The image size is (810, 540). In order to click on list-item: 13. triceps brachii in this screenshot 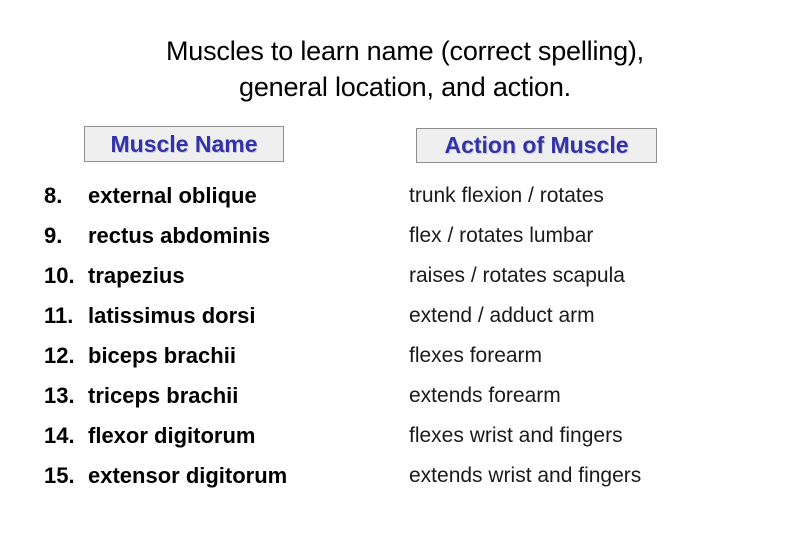, I will do `click(219, 396)`.